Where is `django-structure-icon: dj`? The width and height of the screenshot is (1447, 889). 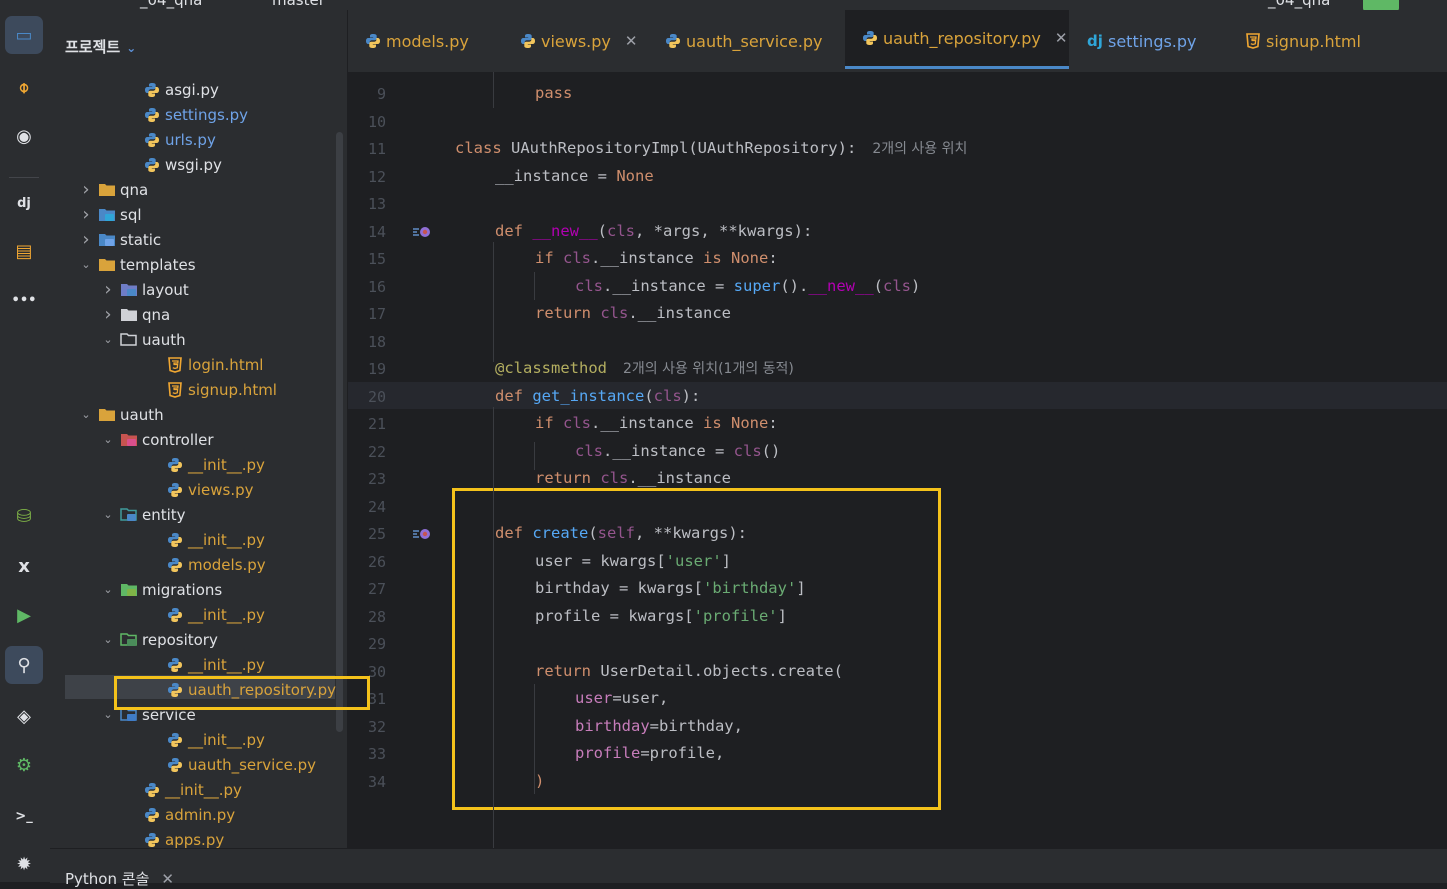
django-structure-icon: dj is located at coordinates (24, 203).